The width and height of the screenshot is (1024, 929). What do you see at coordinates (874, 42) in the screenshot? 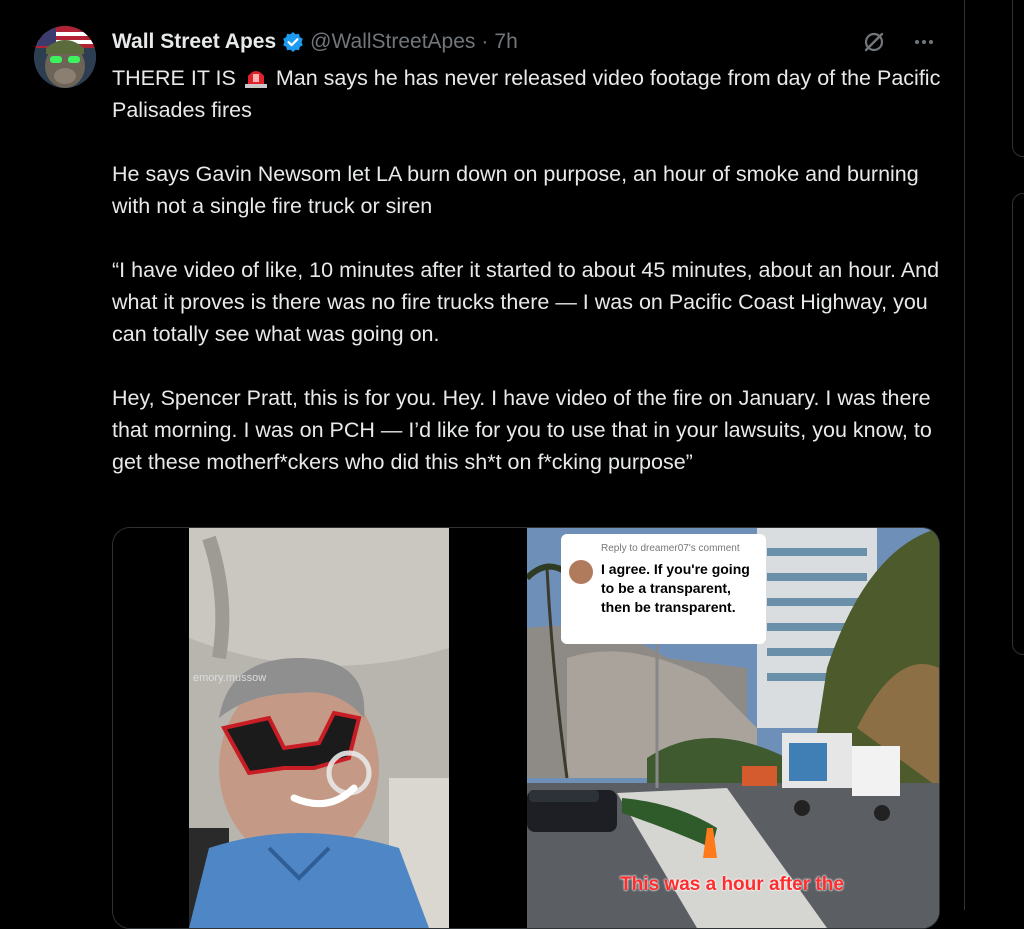
I see `grok-icon` at bounding box center [874, 42].